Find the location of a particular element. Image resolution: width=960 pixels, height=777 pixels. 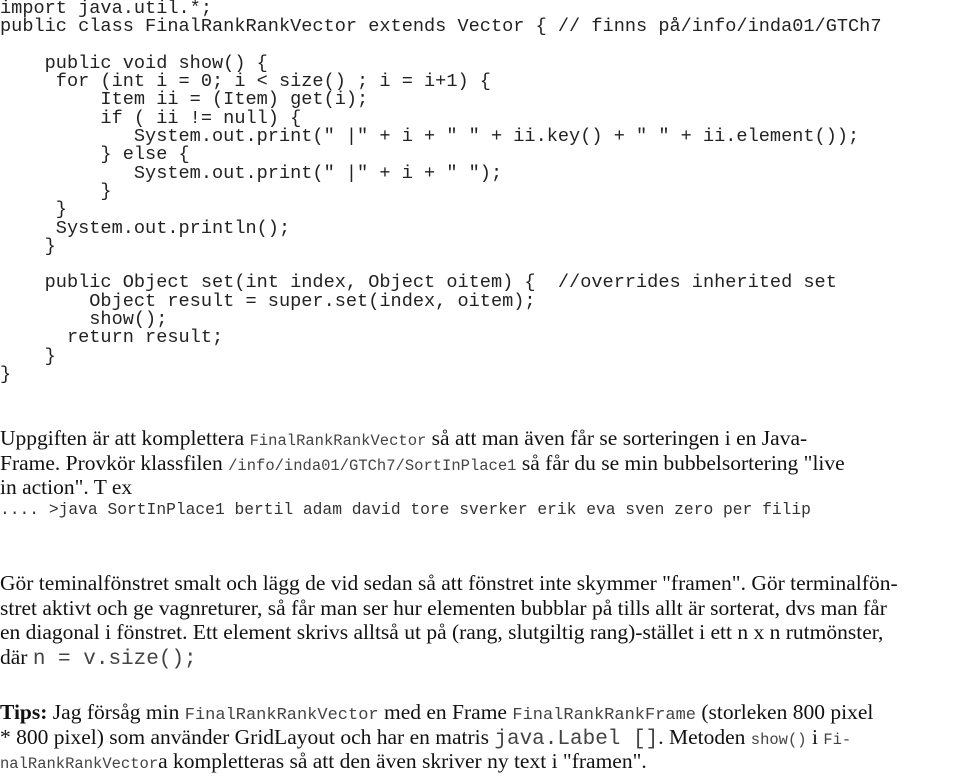

code-line: System.out.print(" |" + i + " "); is located at coordinates (251, 173).